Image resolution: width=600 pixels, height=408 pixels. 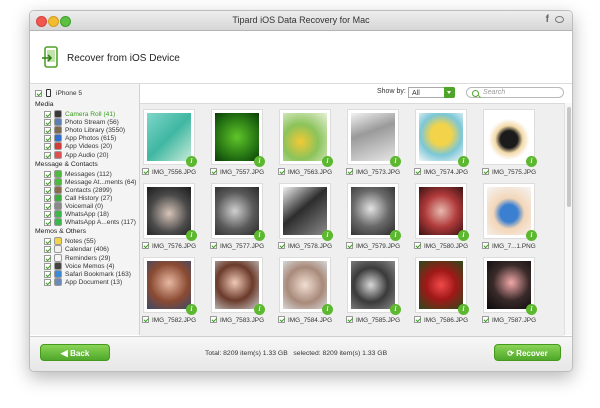 What do you see at coordinates (310, 172) in the screenshot?
I see `photo-caption: IMG_7563.JPG` at bounding box center [310, 172].